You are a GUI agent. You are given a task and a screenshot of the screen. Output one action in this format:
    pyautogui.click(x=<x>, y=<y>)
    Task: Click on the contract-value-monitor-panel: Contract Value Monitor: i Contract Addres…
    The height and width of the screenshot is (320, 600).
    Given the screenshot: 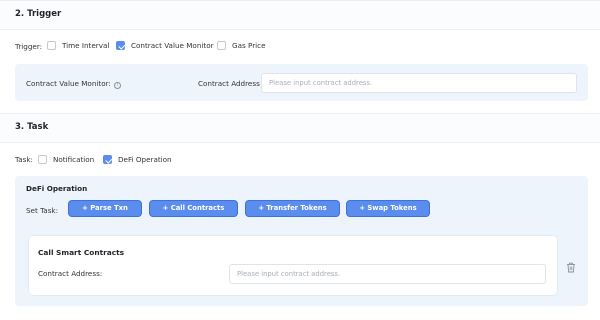 What is the action you would take?
    pyautogui.click(x=301, y=82)
    